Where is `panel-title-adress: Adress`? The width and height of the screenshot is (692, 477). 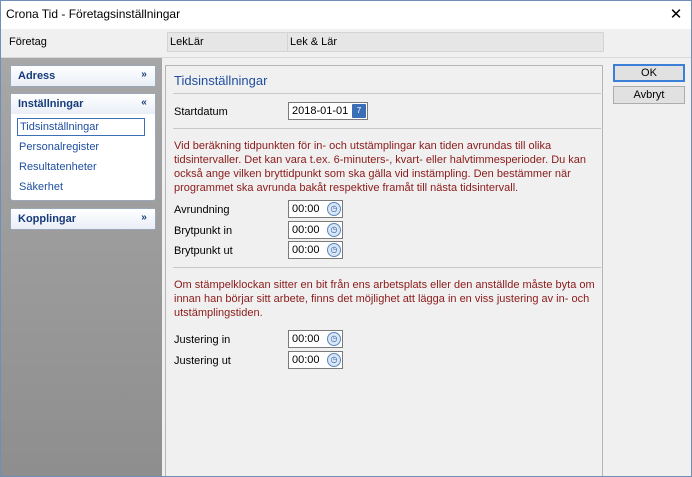 panel-title-adress: Adress is located at coordinates (37, 76).